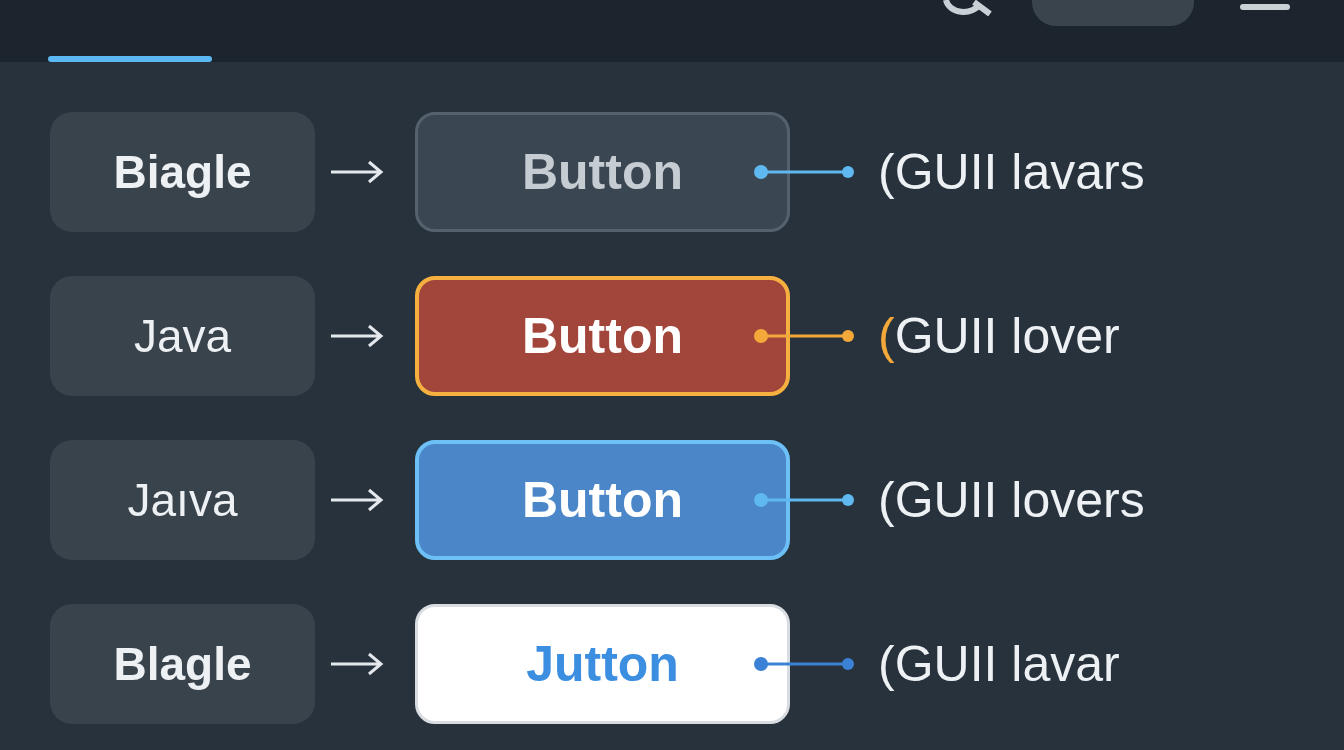  I want to click on tab-indicator, so click(130, 59).